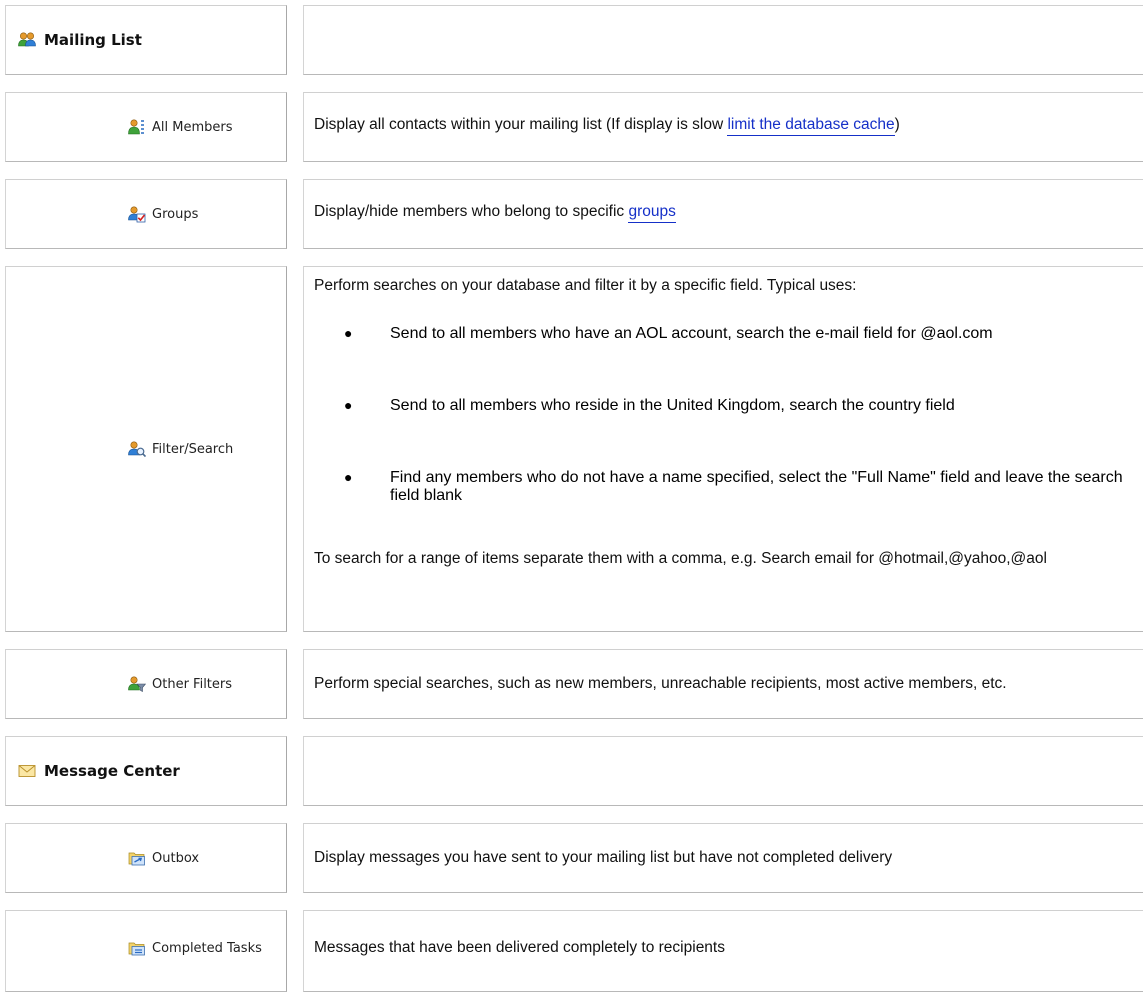 The height and width of the screenshot is (992, 1143). I want to click on mailing-list-header-cell: Mailing List, so click(146, 40).